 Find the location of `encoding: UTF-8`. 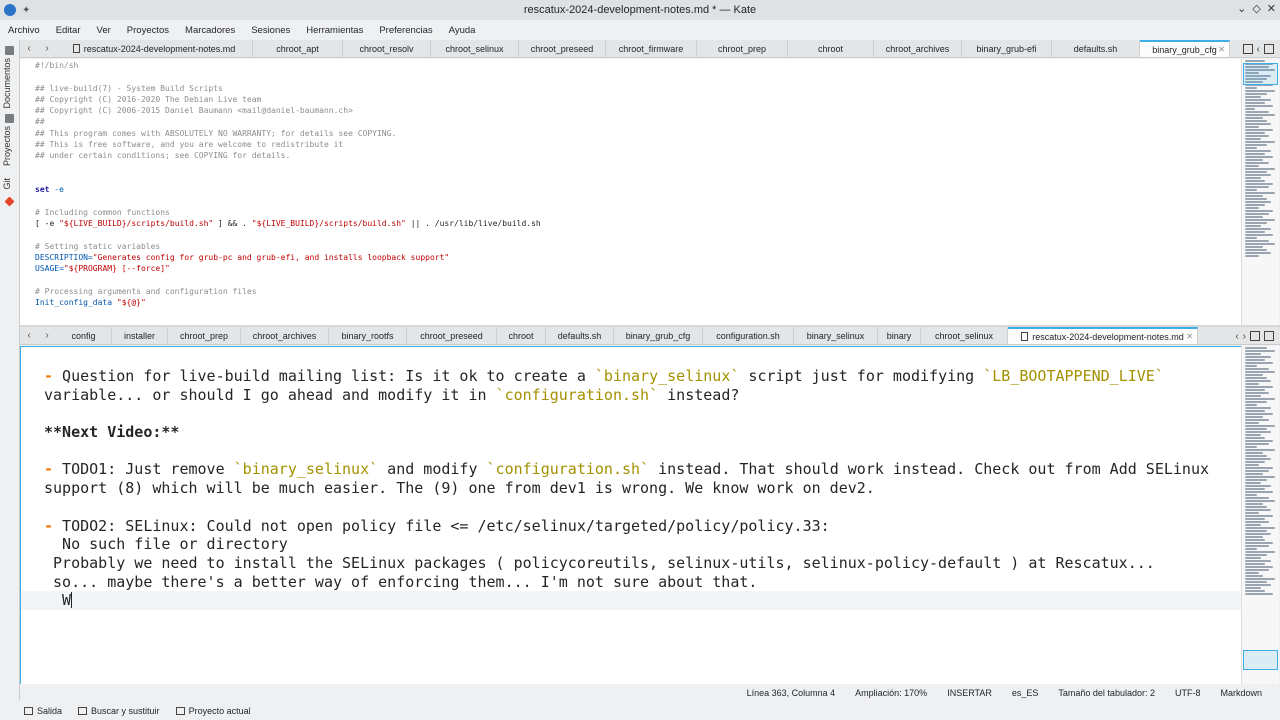

encoding: UTF-8 is located at coordinates (1188, 693).